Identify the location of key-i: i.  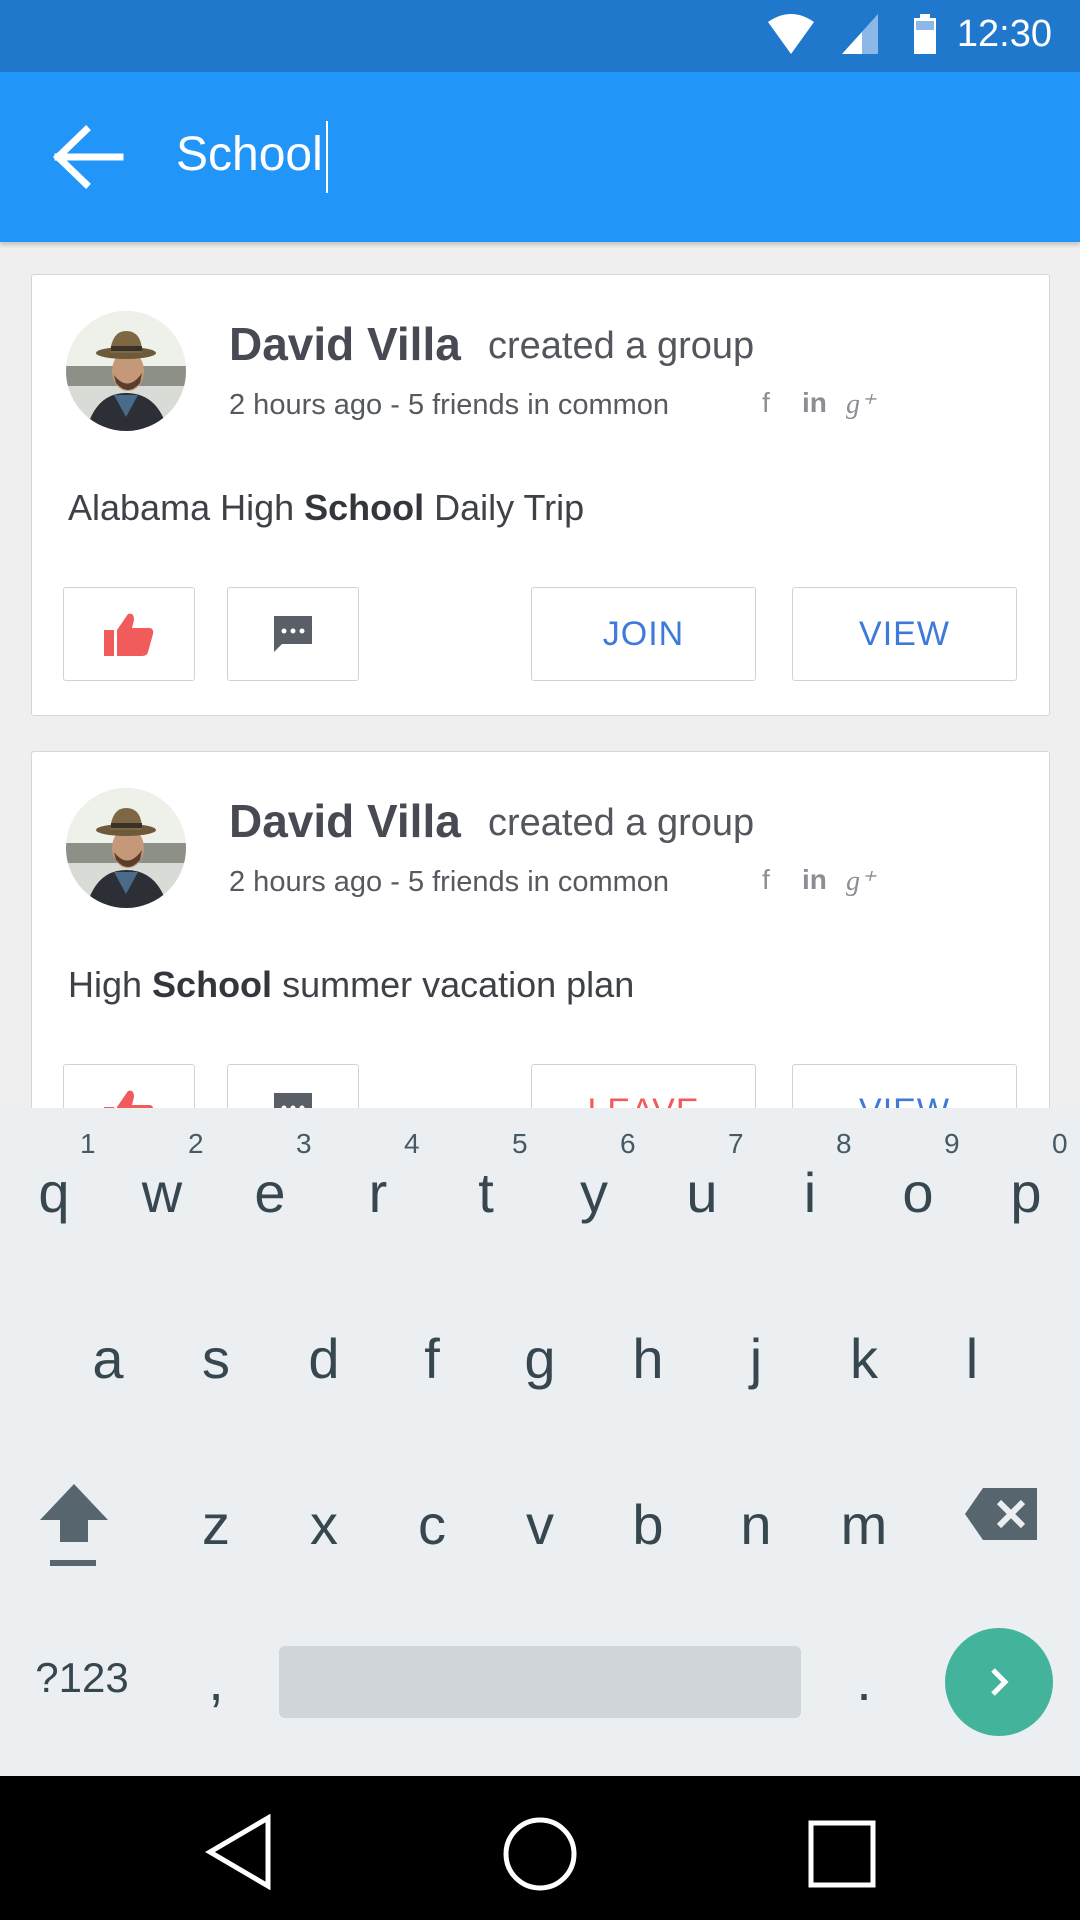
(810, 1192).